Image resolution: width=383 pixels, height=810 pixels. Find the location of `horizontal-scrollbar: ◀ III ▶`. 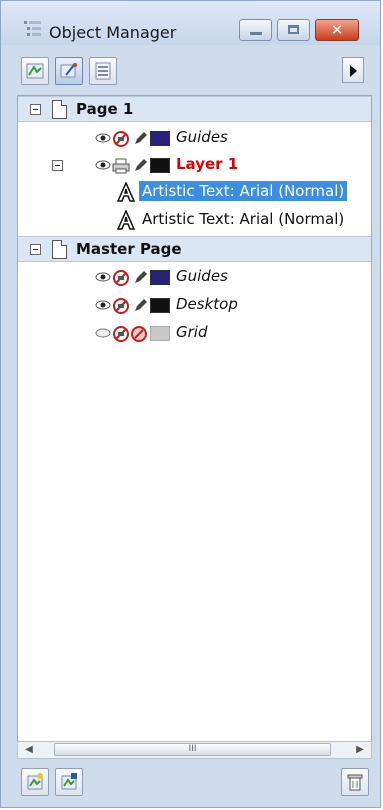

horizontal-scrollbar: ◀ III ▶ is located at coordinates (194, 750).